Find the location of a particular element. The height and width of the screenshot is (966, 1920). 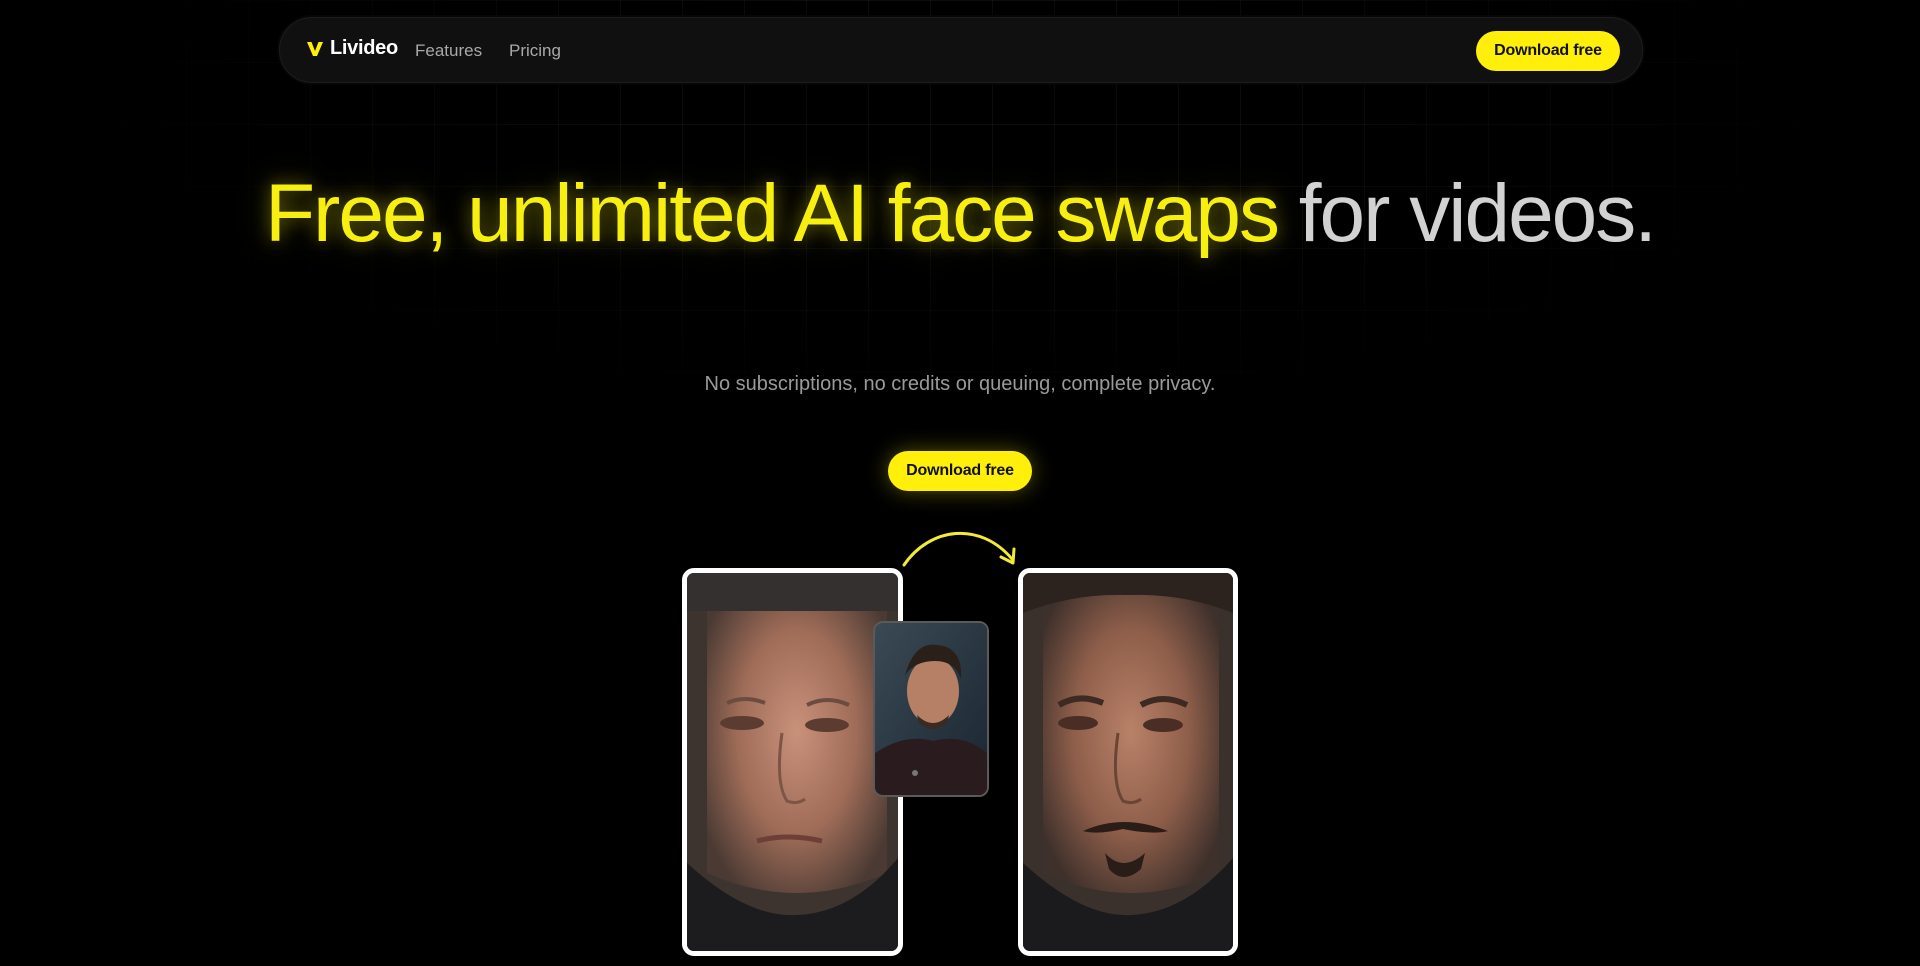

swapped-face-image is located at coordinates (1128, 762).